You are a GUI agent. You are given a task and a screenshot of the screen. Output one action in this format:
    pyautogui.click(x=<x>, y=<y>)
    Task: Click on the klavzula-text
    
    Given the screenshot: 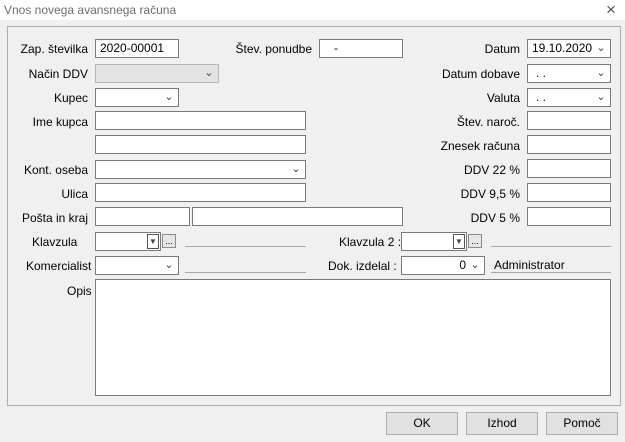 What is the action you would take?
    pyautogui.click(x=245, y=246)
    